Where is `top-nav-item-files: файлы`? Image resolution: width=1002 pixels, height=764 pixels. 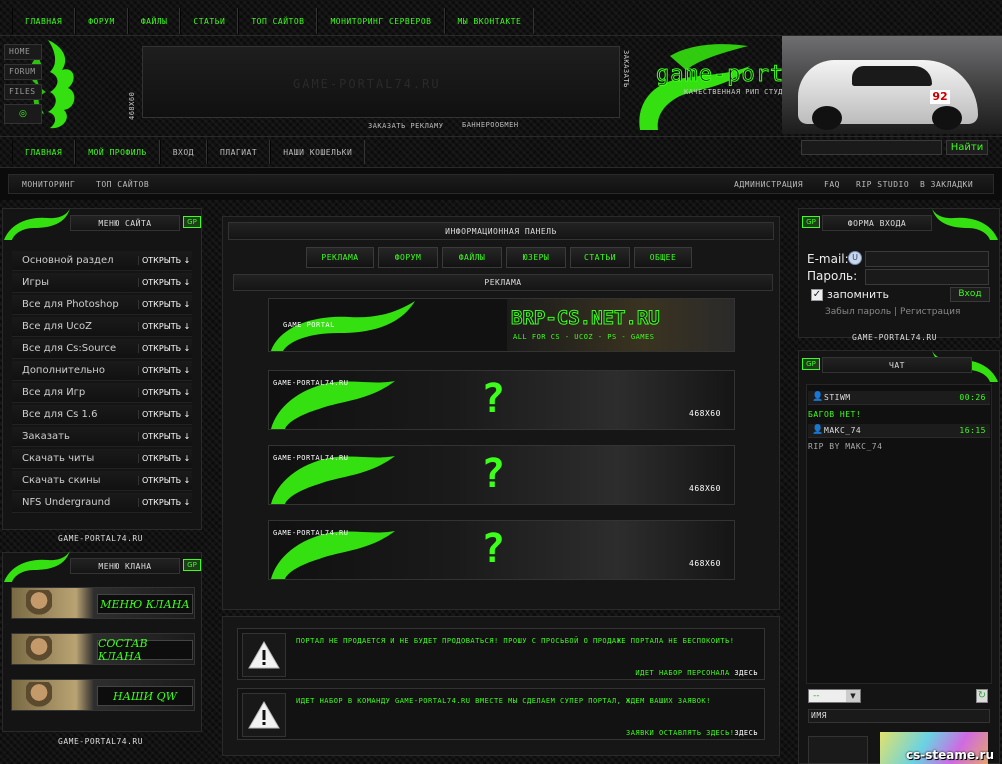
top-nav-item-files: файлы is located at coordinates (154, 21).